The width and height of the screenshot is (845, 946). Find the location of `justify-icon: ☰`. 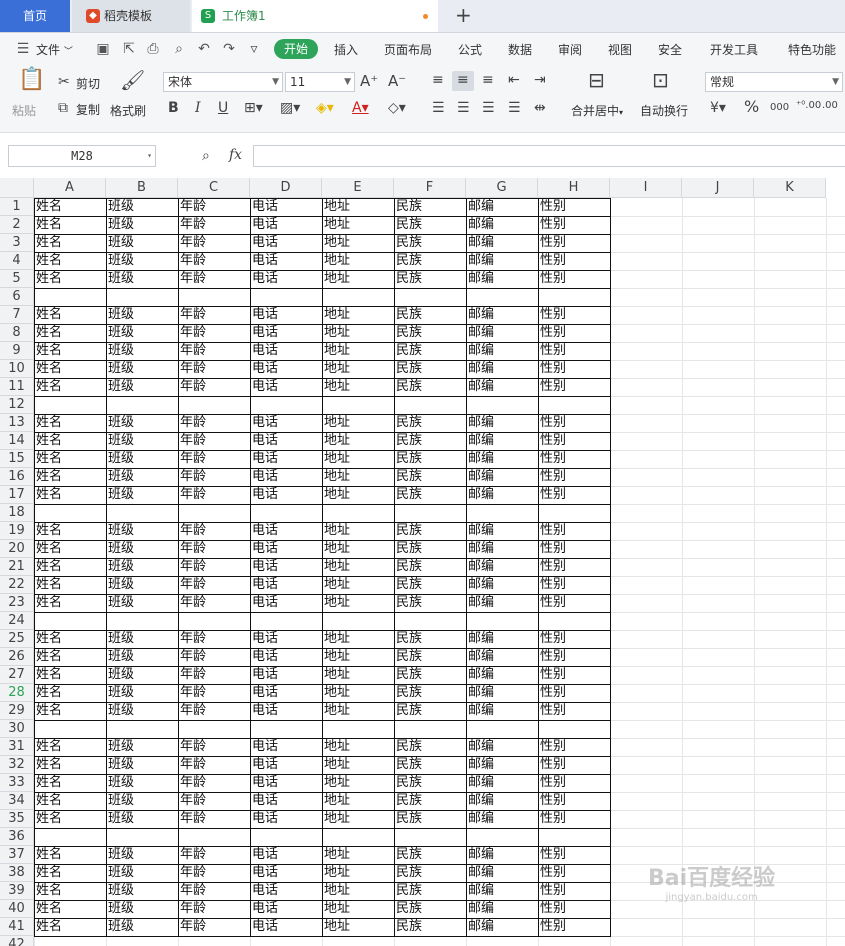

justify-icon: ☰ is located at coordinates (514, 108).